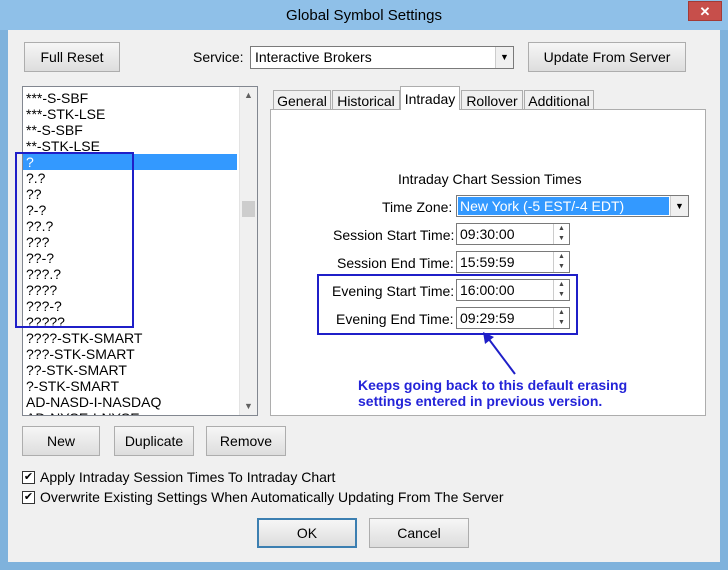  I want to click on time-zone-select: New York (-5 EST/-4 EDT) ▼, so click(572, 206).